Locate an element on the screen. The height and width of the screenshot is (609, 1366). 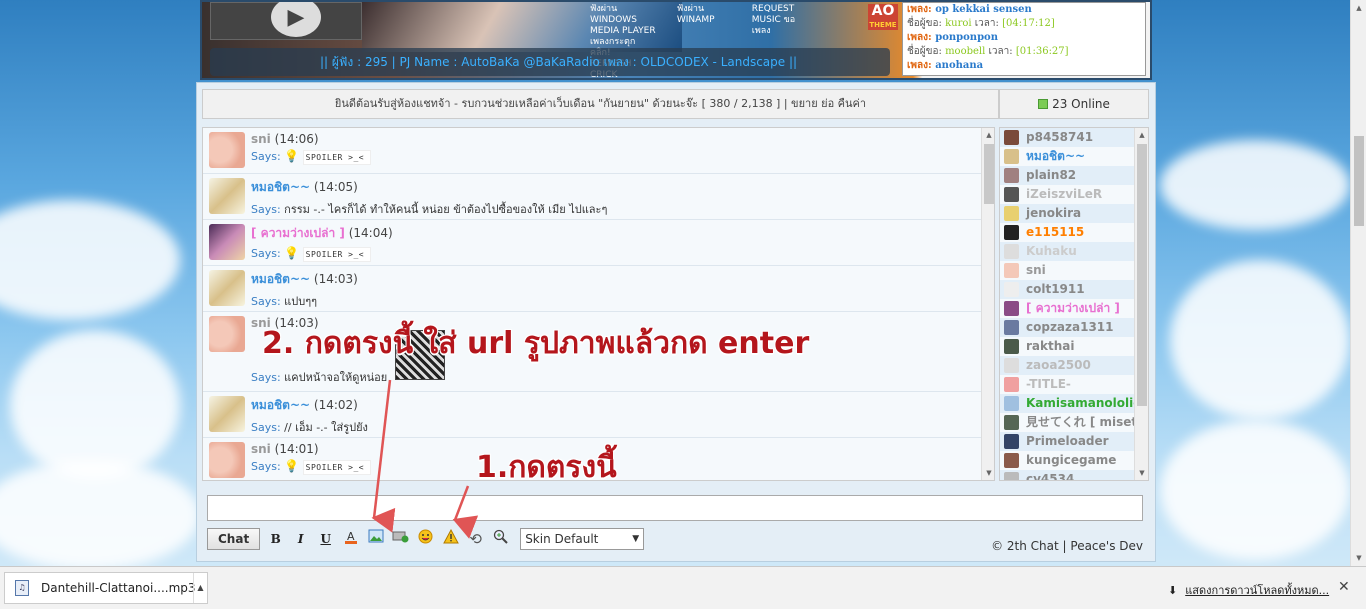
online-user-name: zaoa2500 is located at coordinates (1058, 365).